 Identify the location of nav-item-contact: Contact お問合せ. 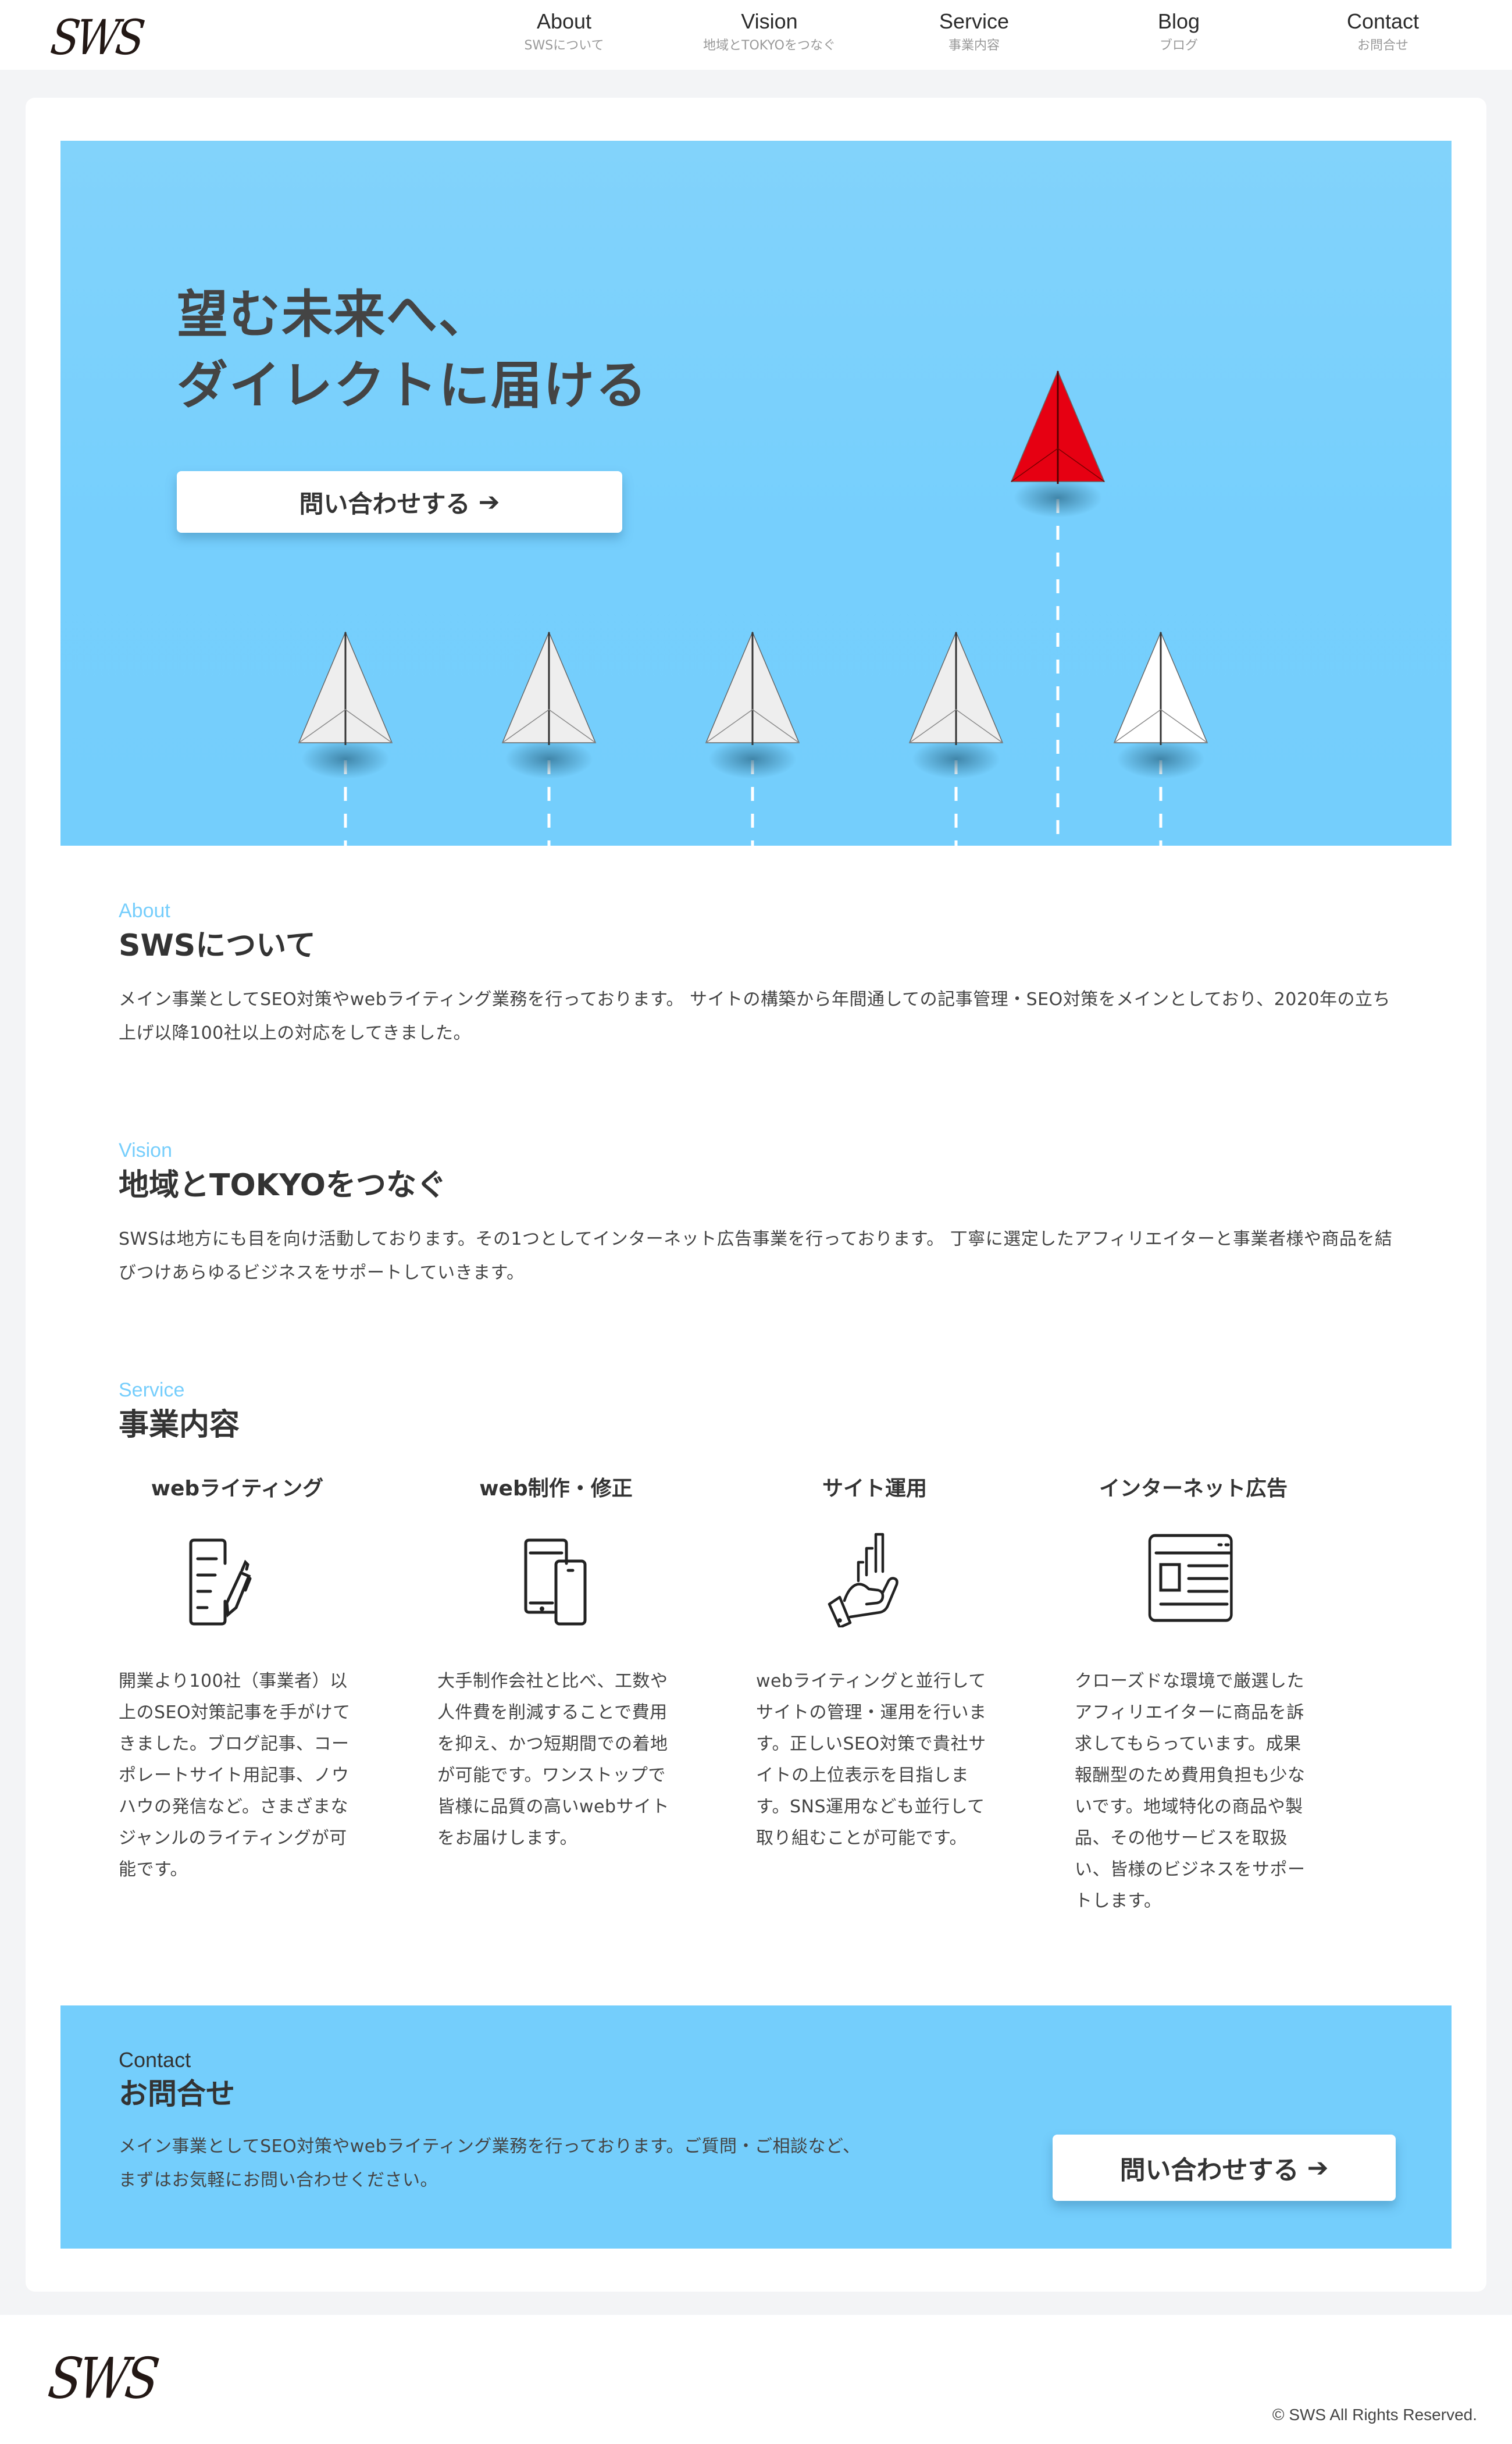
(1383, 32).